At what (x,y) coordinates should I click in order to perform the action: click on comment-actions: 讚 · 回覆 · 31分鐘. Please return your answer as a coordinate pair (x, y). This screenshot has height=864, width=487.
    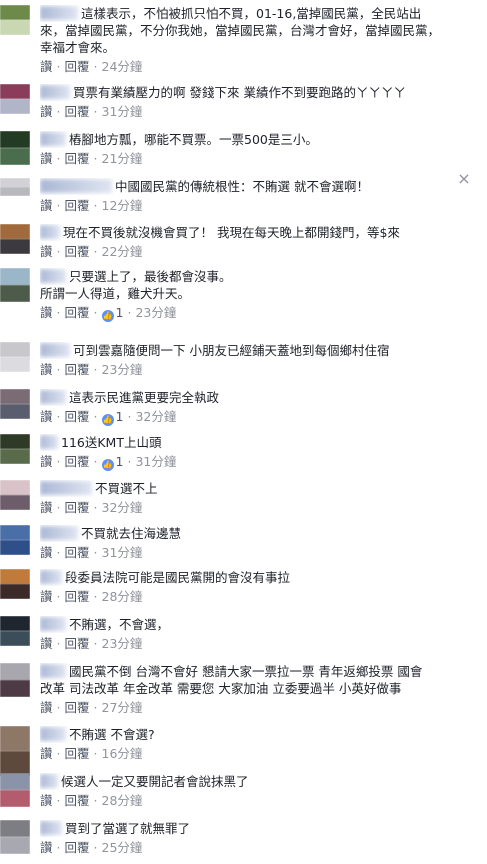
    Looking at the image, I should click on (91, 111).